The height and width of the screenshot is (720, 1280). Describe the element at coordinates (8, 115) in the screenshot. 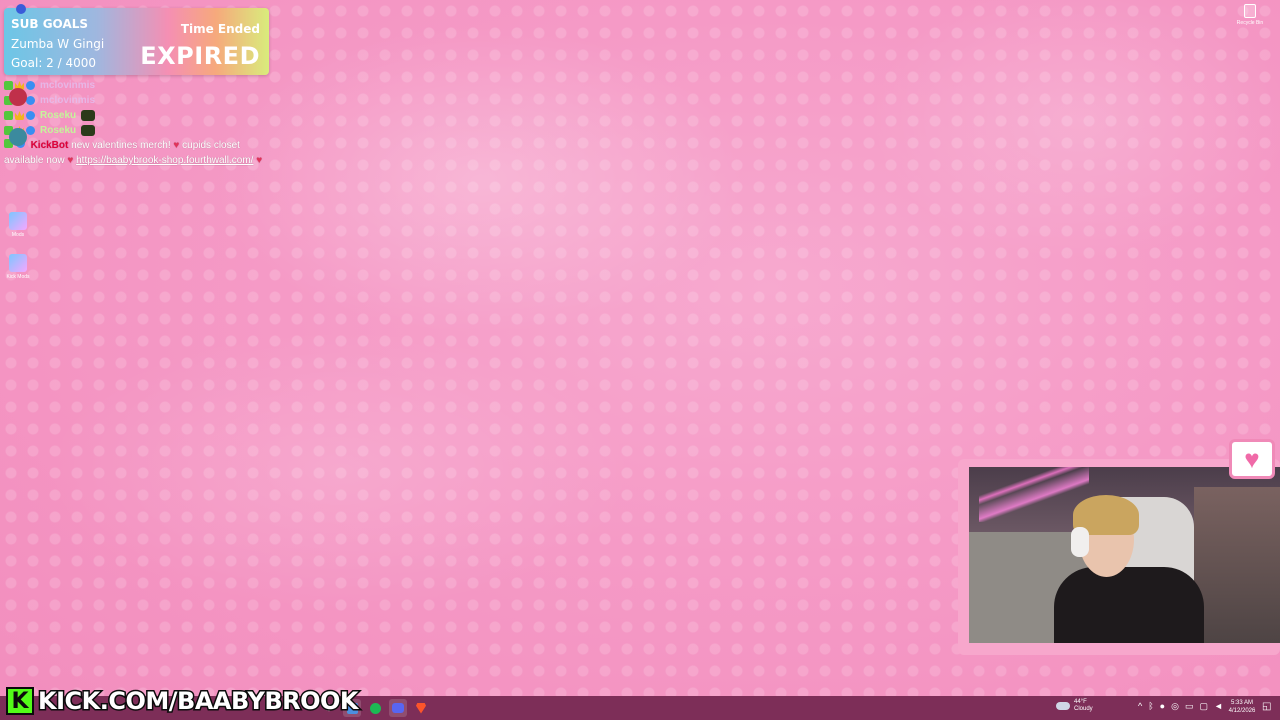

I see `subscriber-badge-icon` at that location.